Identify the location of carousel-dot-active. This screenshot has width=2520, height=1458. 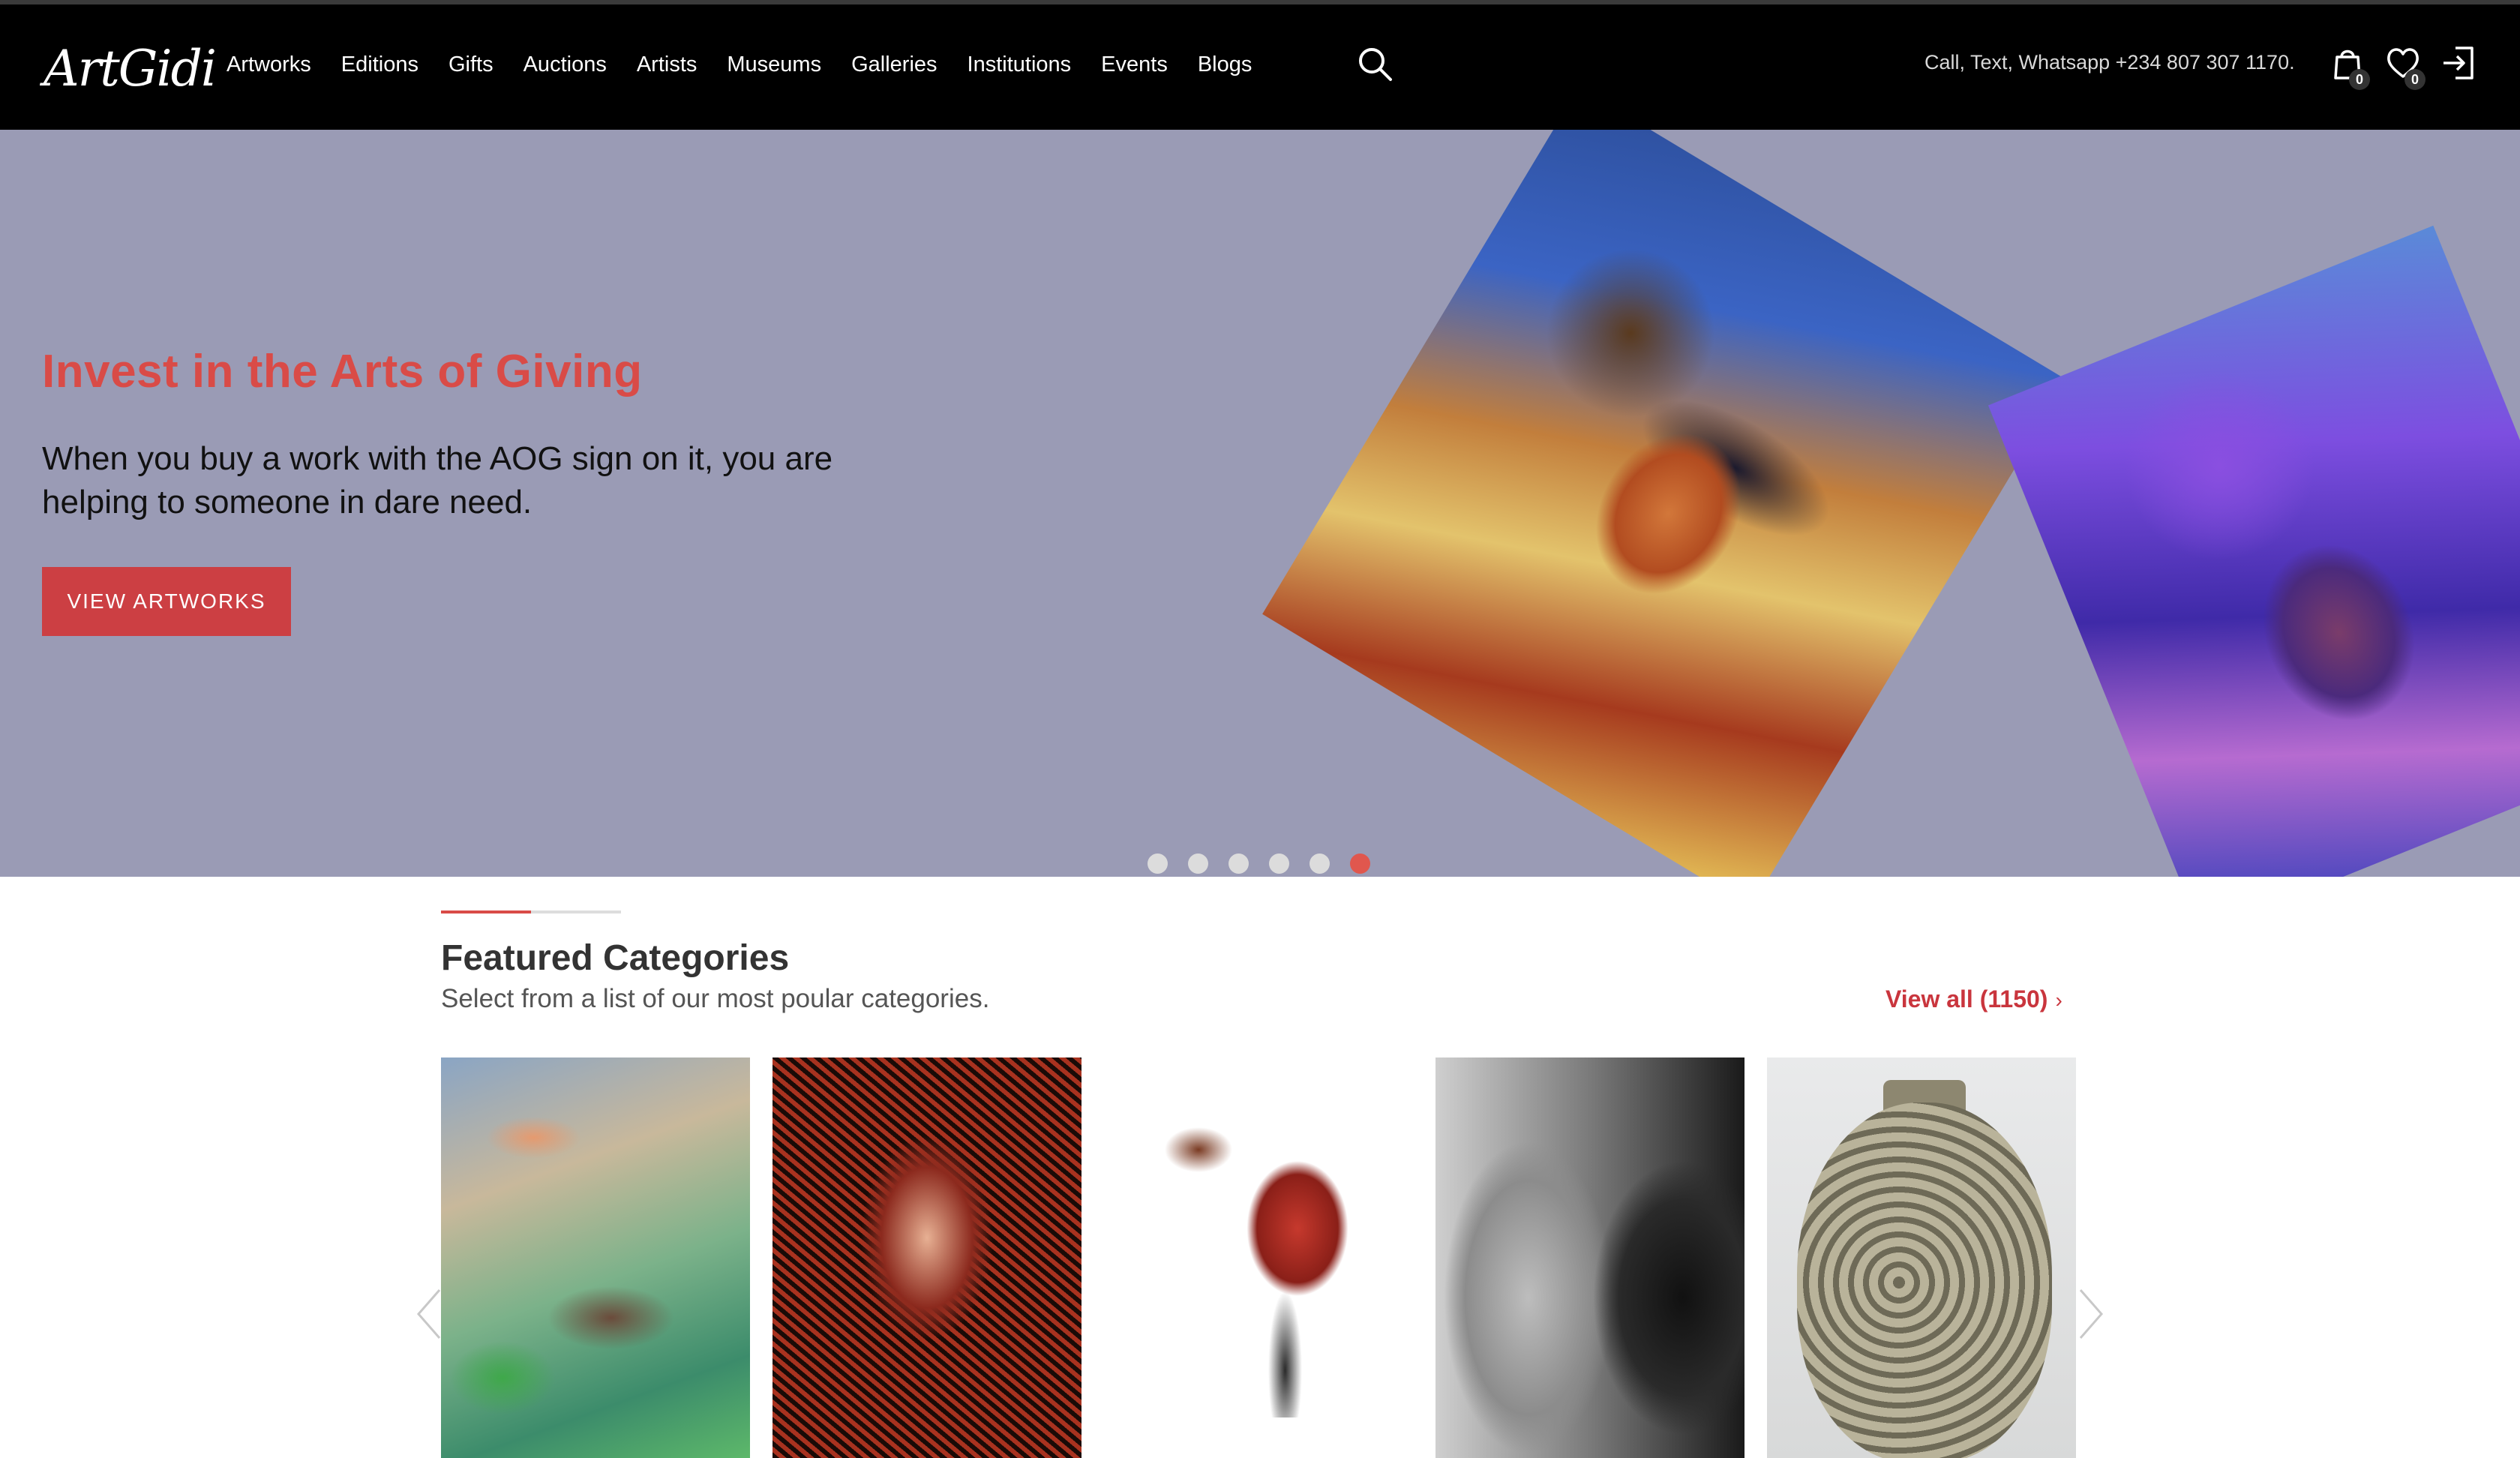
(1360, 864).